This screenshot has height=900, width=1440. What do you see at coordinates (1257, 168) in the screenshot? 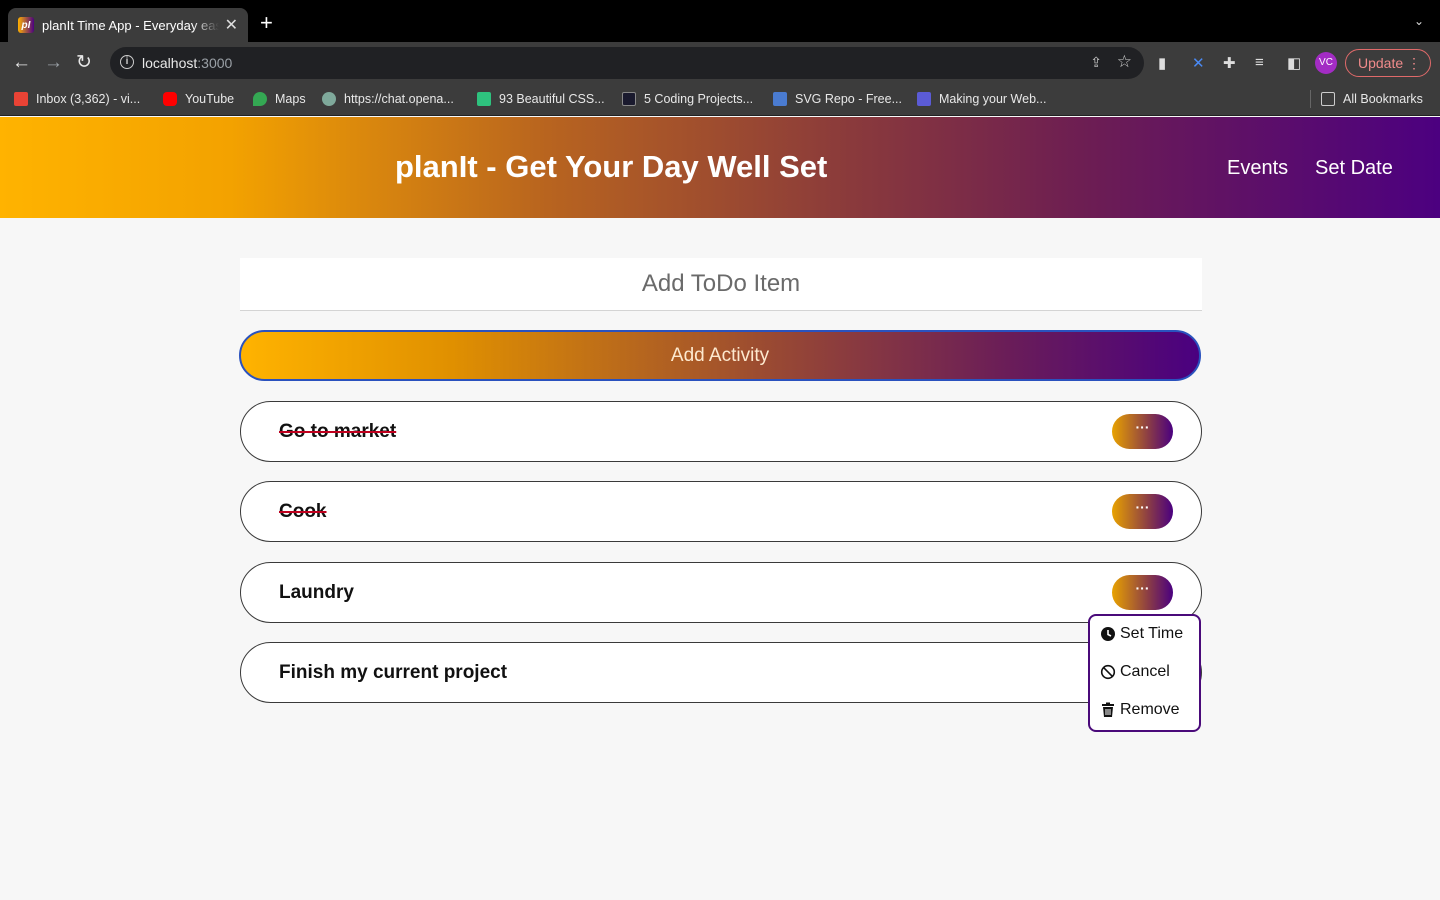
I see `nav-link-events: Events` at bounding box center [1257, 168].